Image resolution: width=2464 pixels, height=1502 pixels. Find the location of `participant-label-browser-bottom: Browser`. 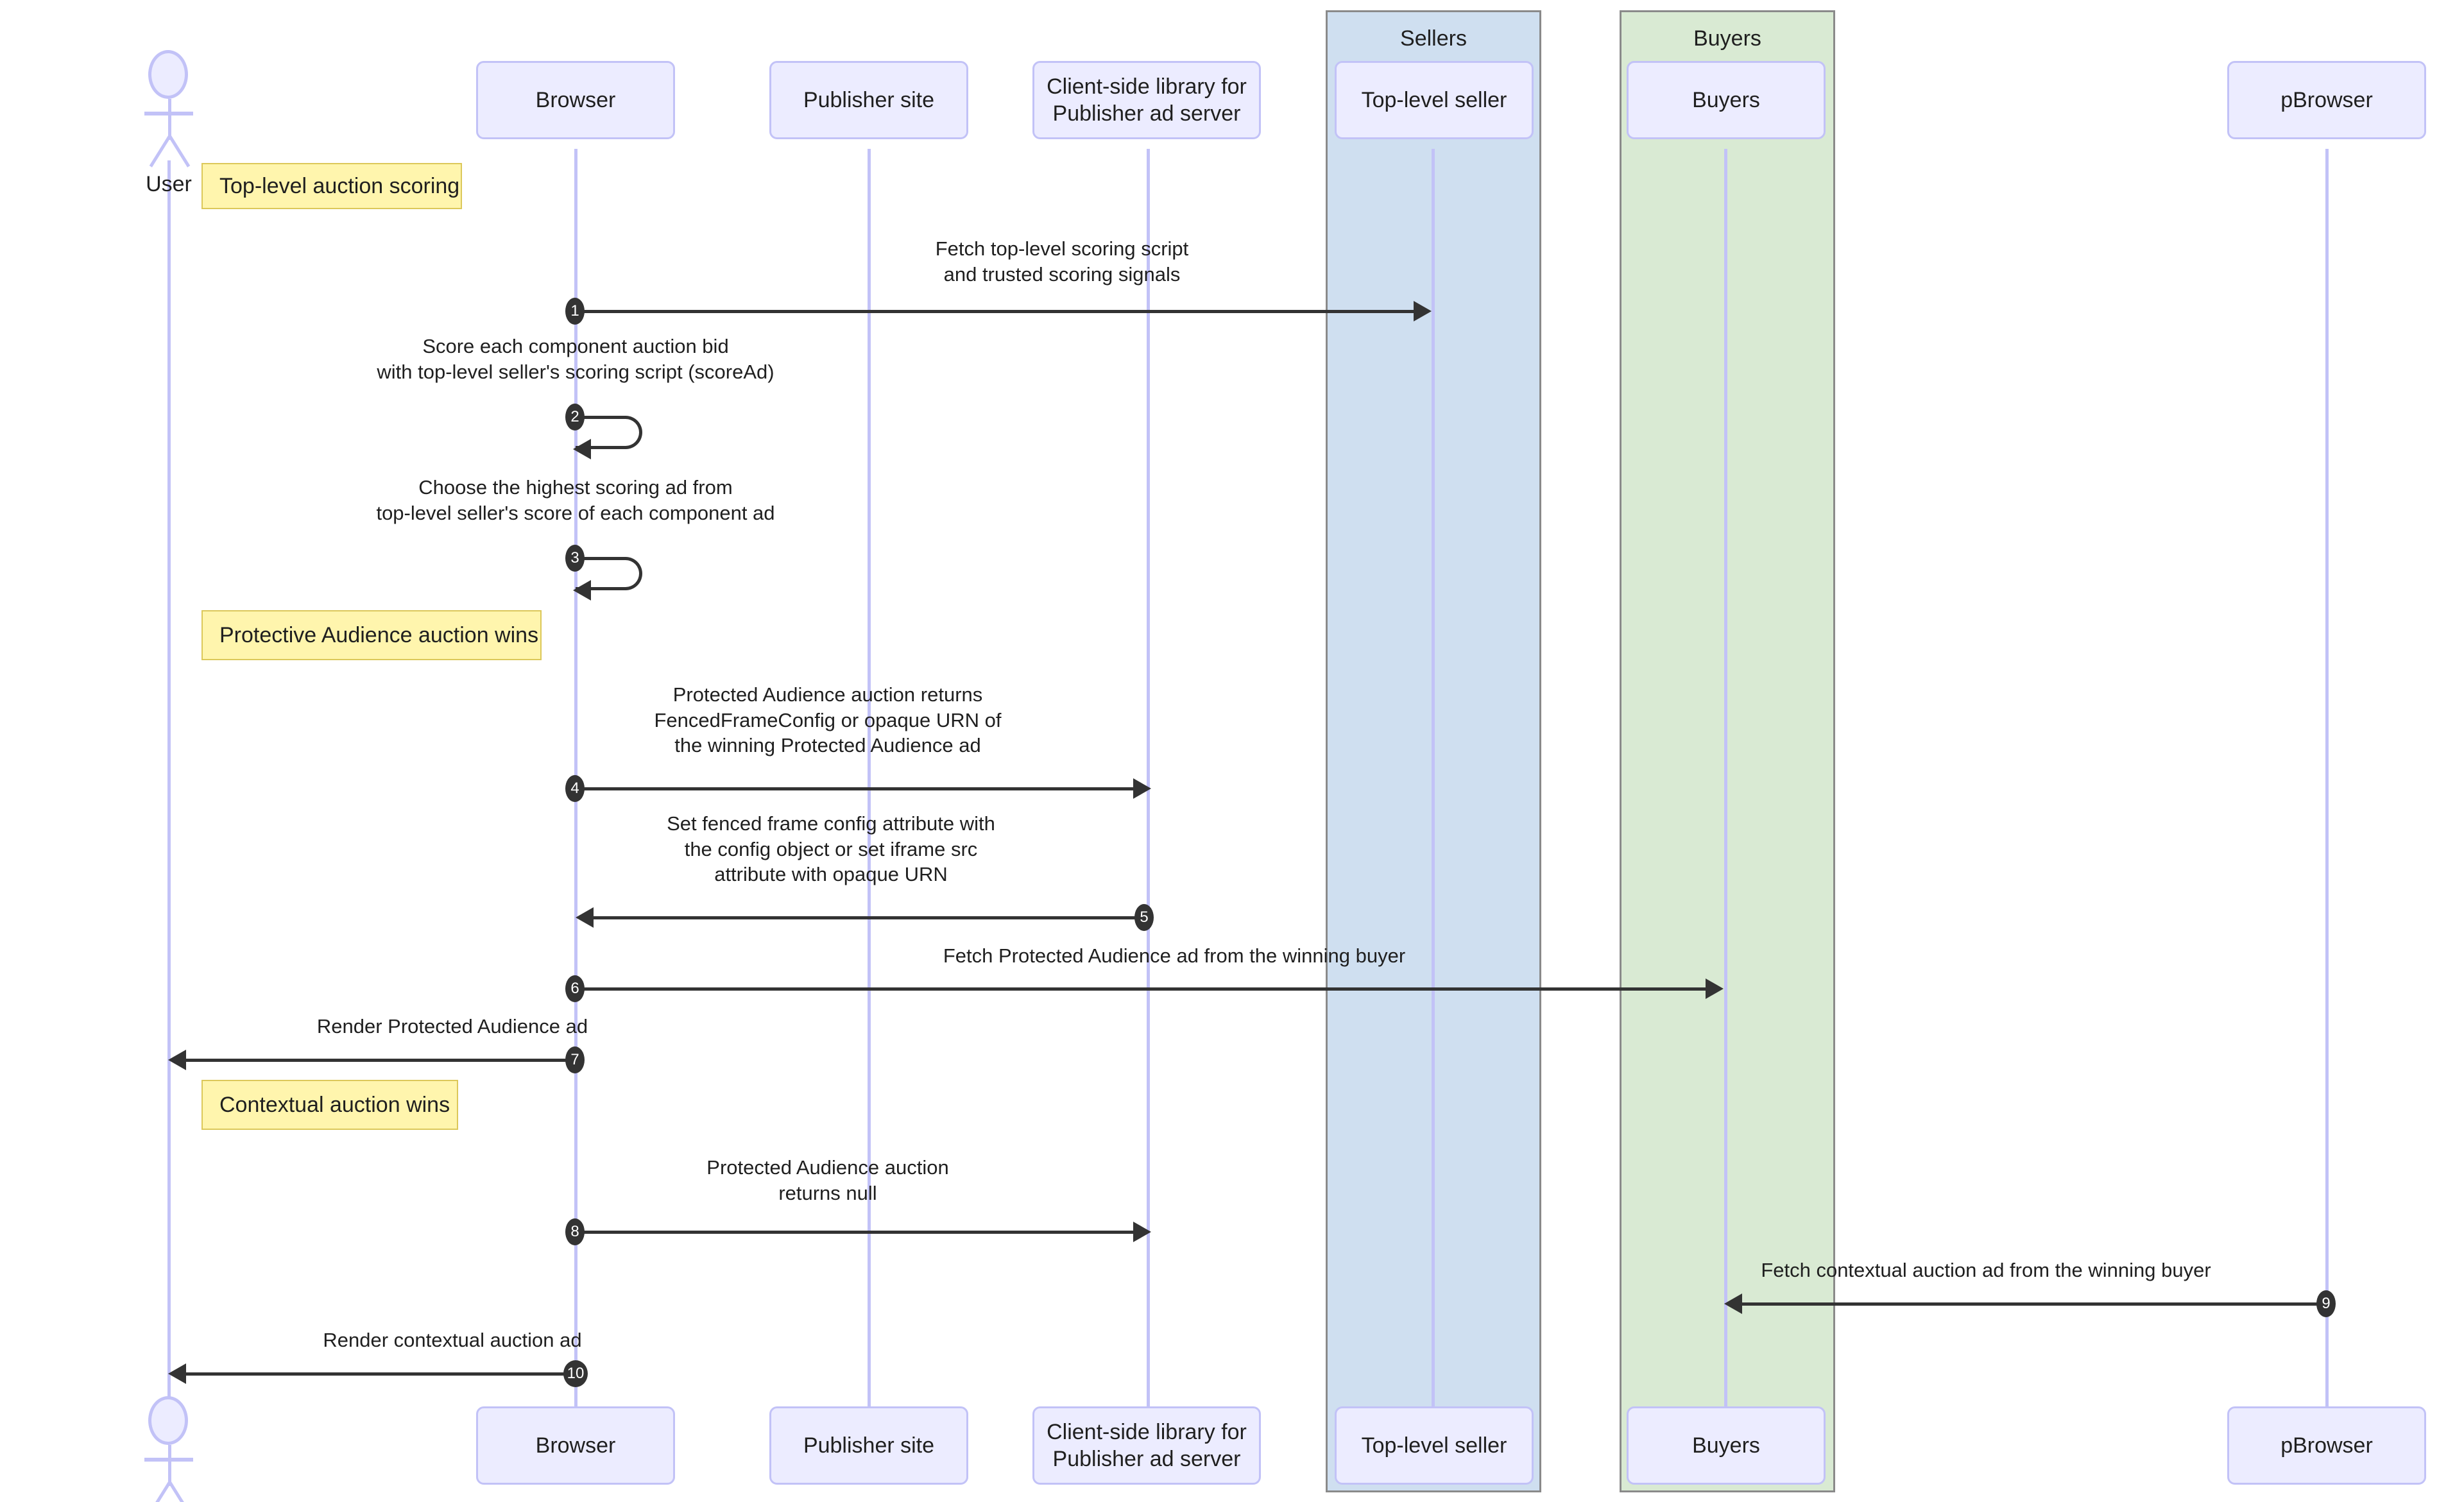

participant-label-browser-bottom: Browser is located at coordinates (576, 1446).